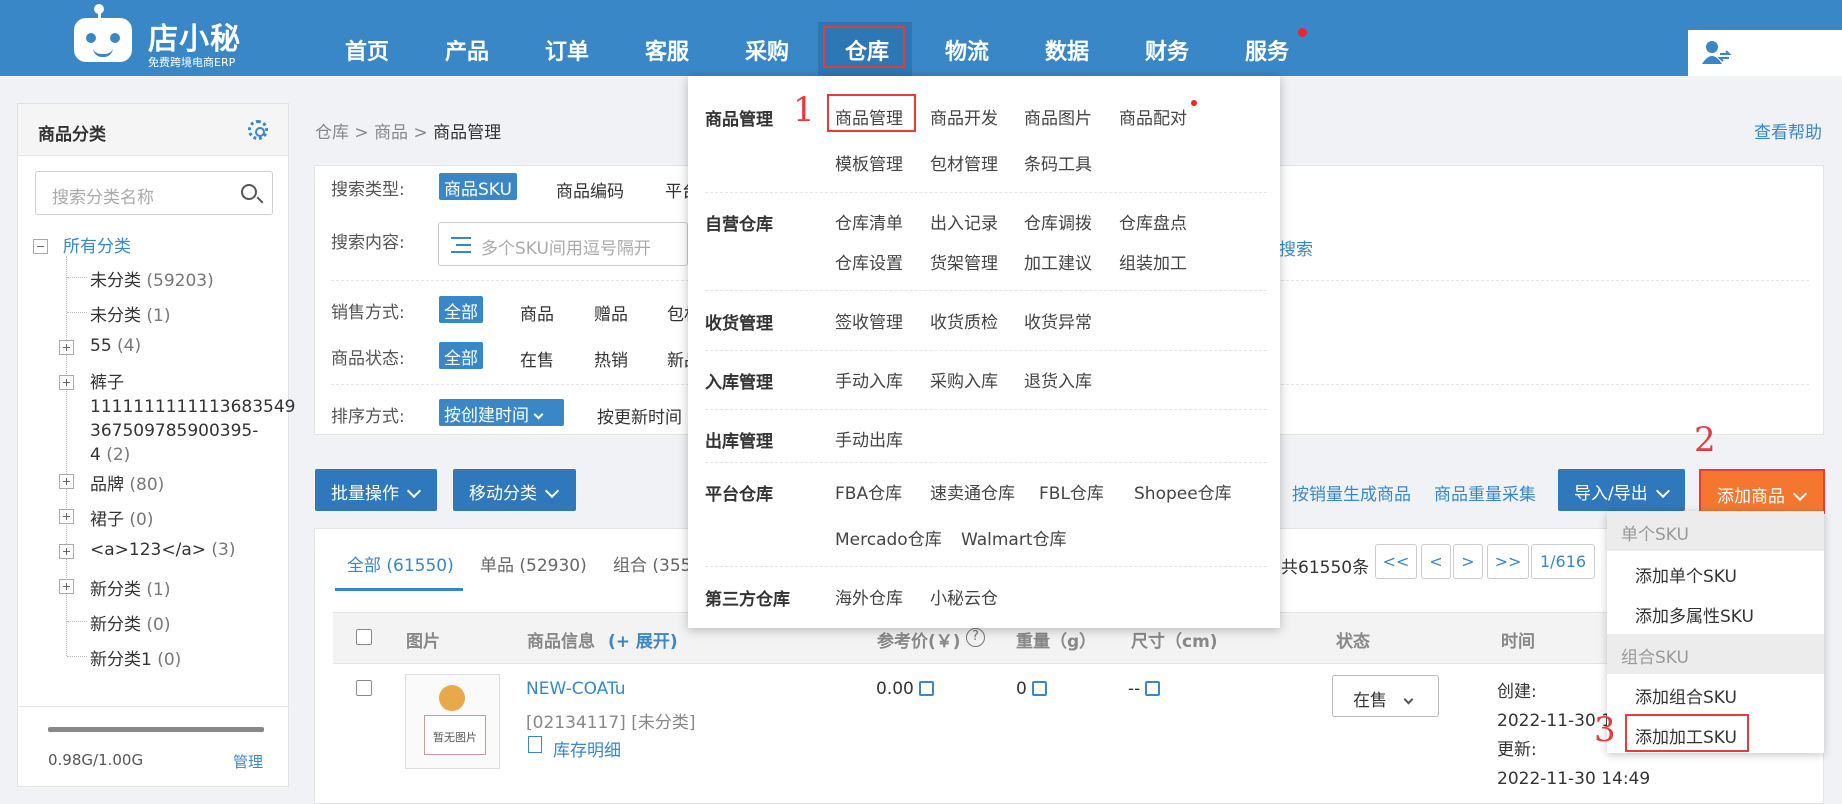 The image size is (1842, 804). Describe the element at coordinates (964, 221) in the screenshot. I see `menu-io-records: 出入记录` at that location.